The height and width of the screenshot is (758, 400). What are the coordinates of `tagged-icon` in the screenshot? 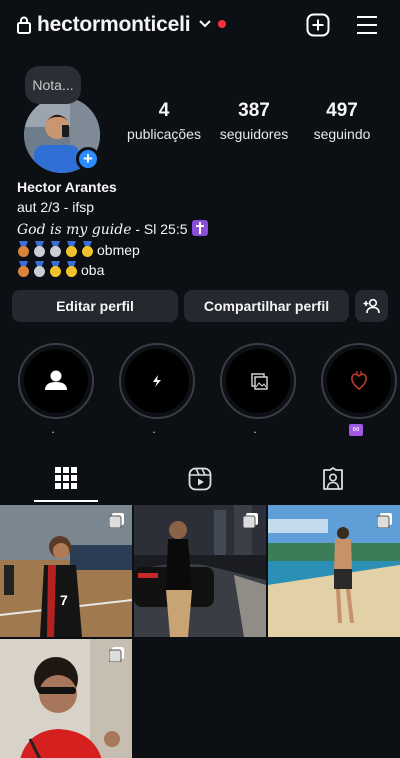 It's located at (333, 478).